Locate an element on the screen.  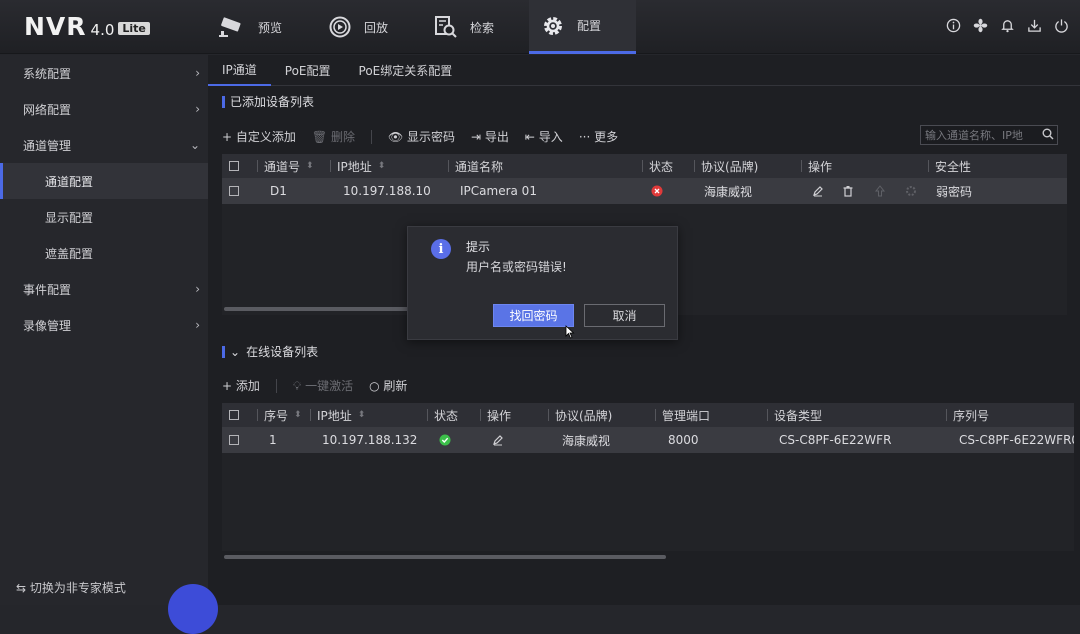
info-icon is located at coordinates (953, 25).